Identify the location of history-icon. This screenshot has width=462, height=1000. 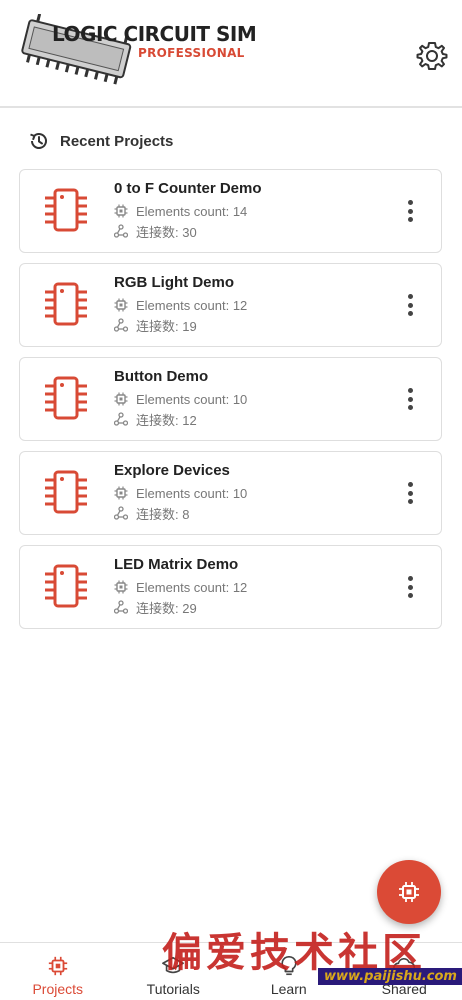
(38, 141).